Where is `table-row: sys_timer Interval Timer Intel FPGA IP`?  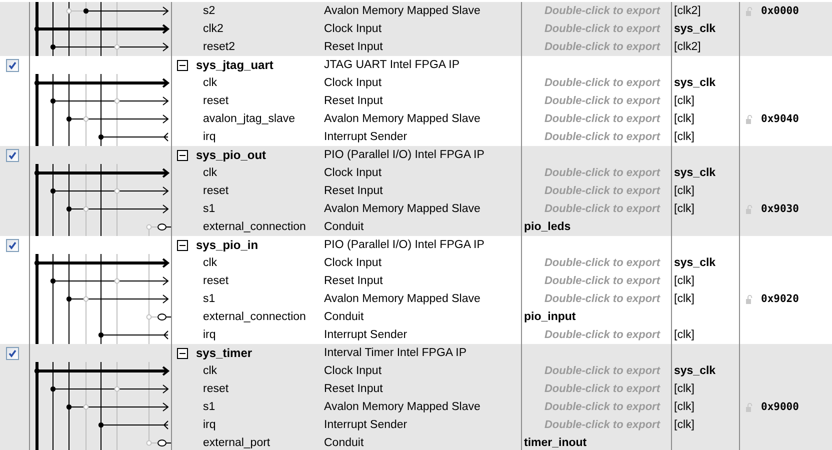 table-row: sys_timer Interval Timer Intel FPGA IP is located at coordinates (416, 353).